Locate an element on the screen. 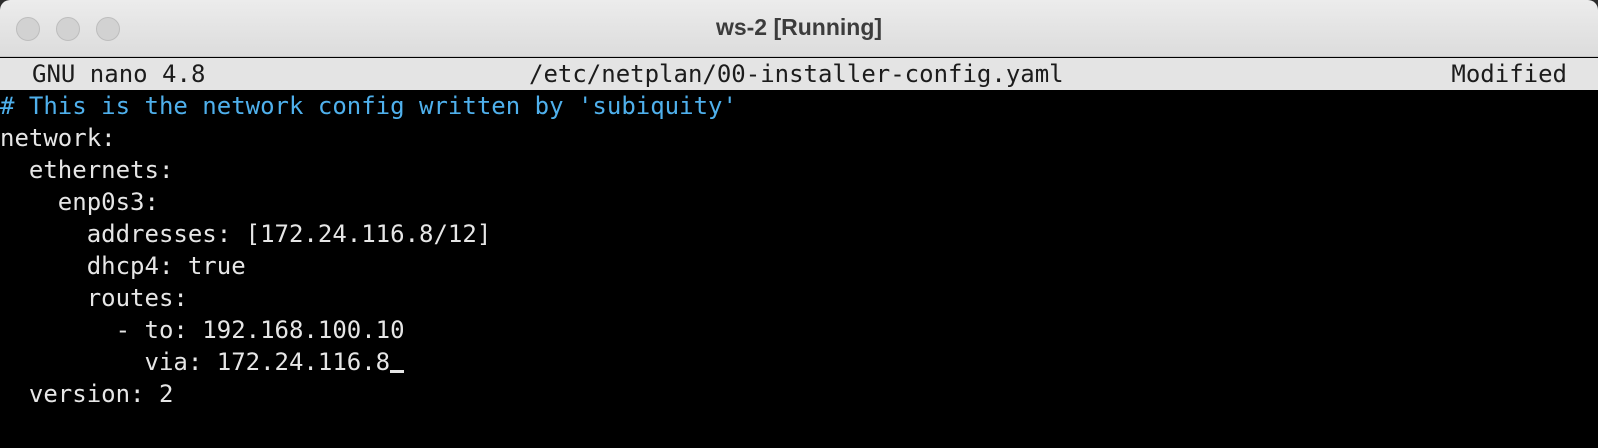 This screenshot has width=1598, height=448. editor-line: addresses: [172.24.116.8/12] is located at coordinates (246, 234).